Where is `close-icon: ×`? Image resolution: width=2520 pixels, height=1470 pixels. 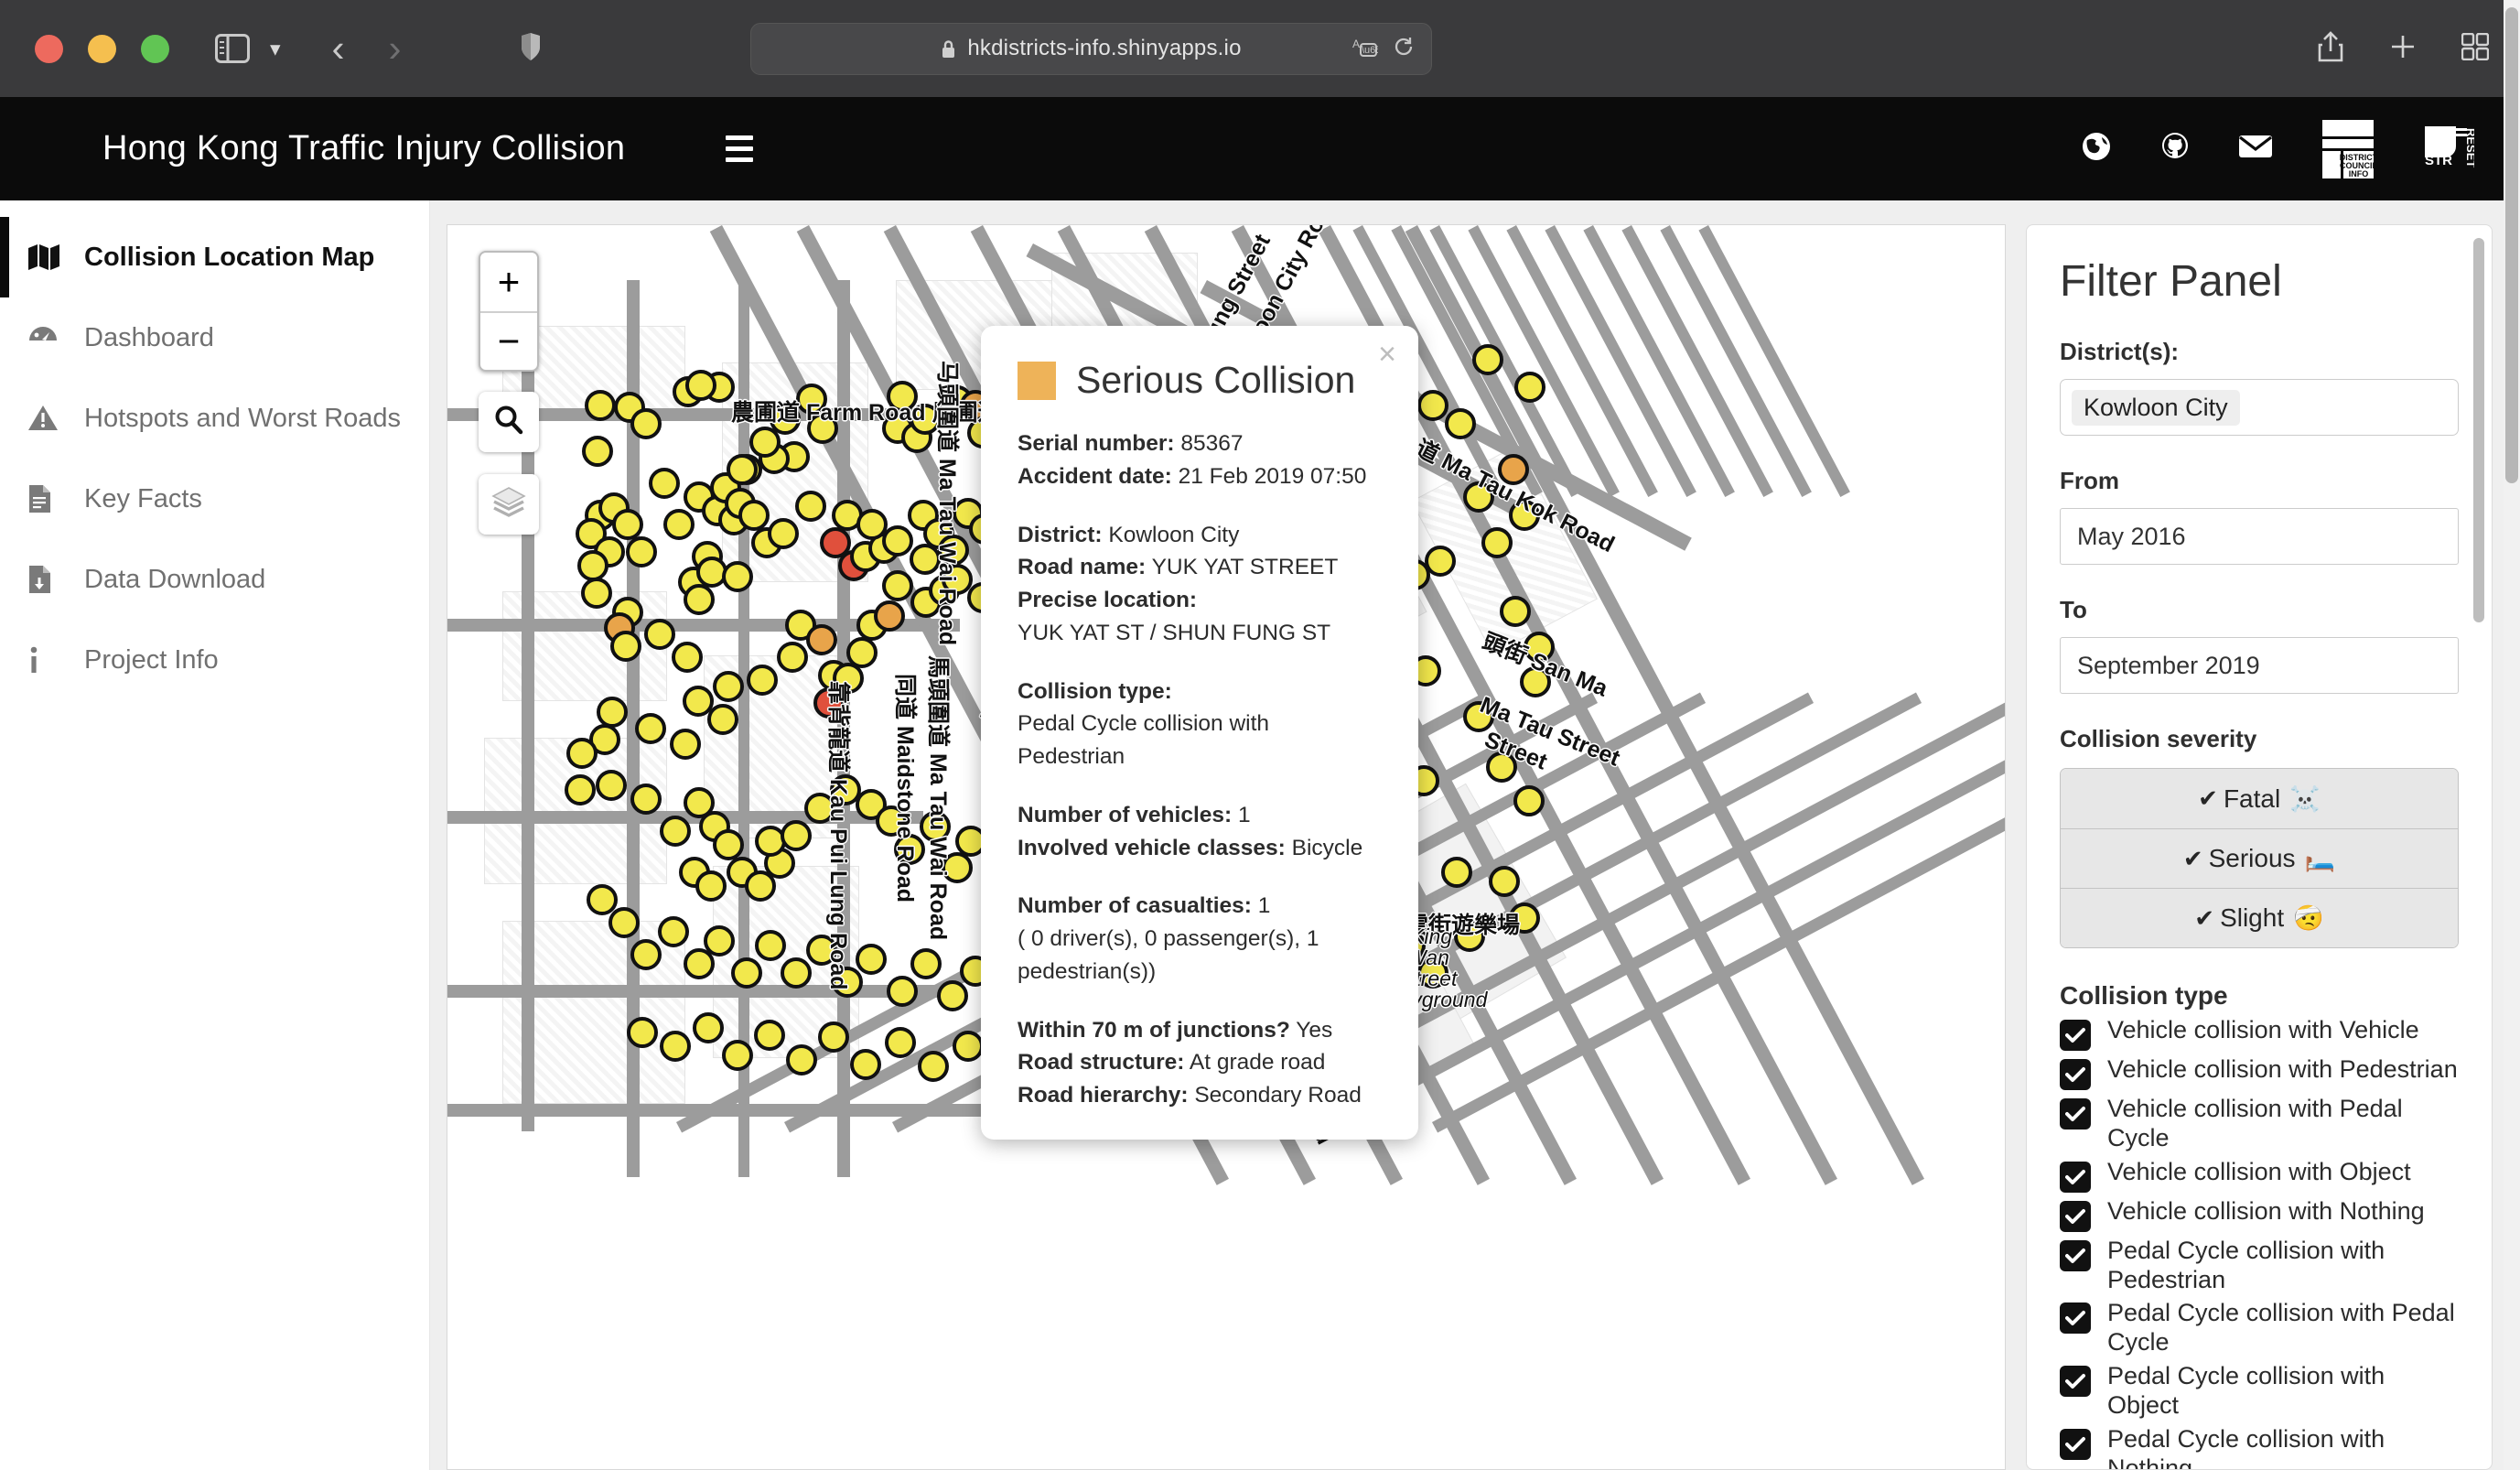 close-icon: × is located at coordinates (1387, 354).